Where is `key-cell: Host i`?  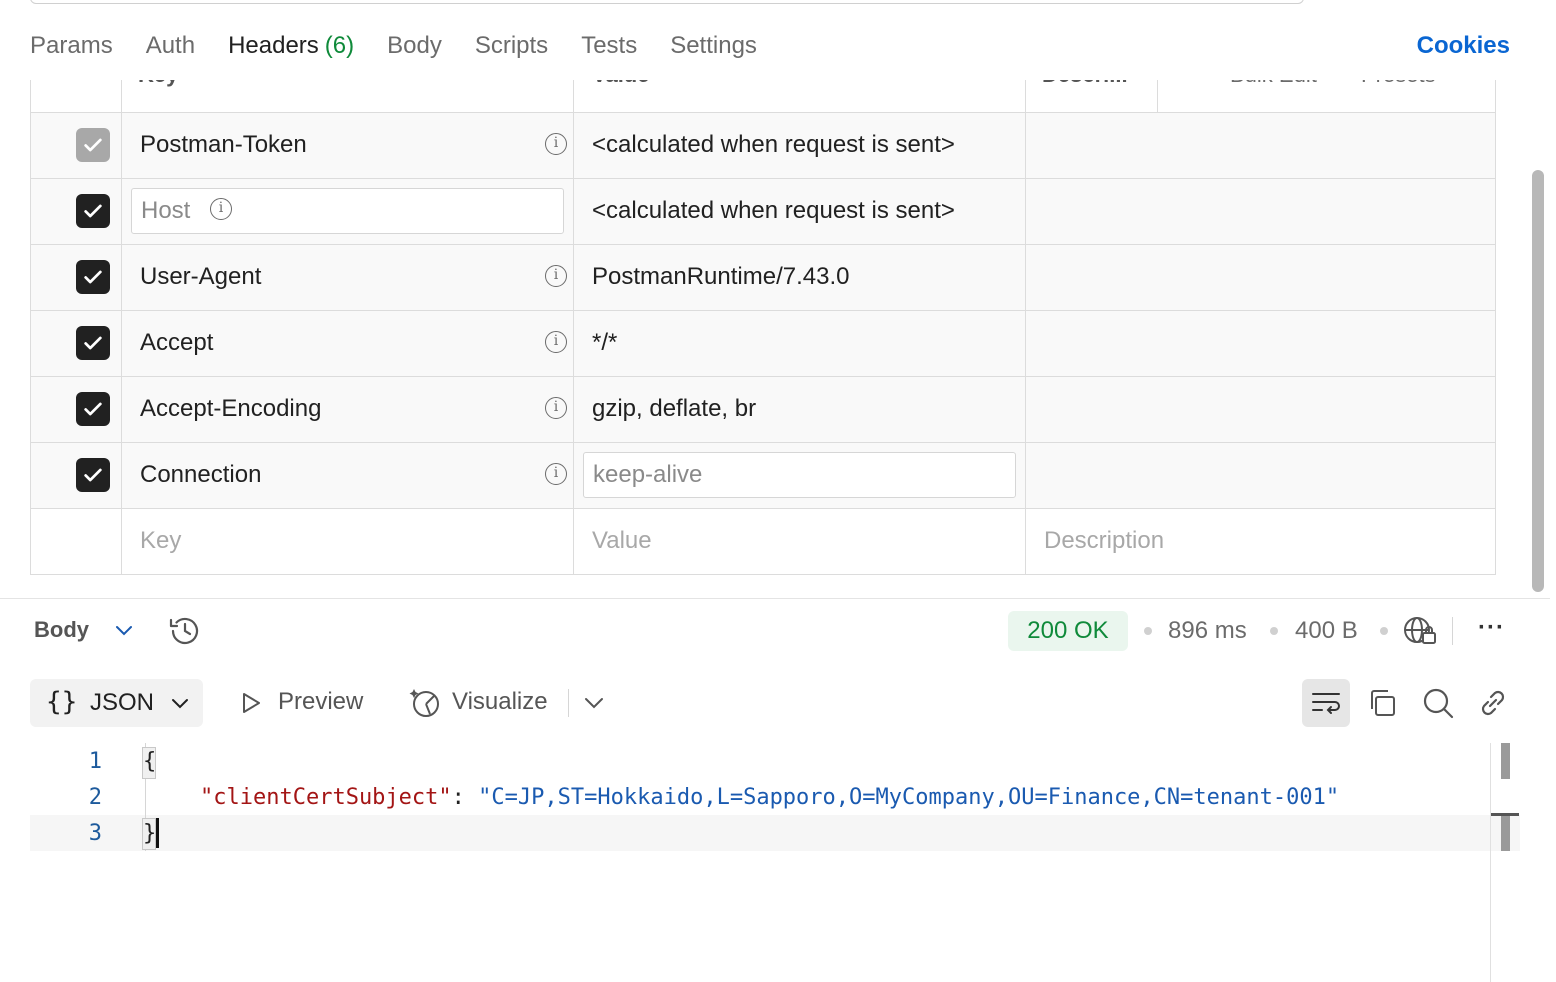 key-cell: Host i is located at coordinates (348, 211).